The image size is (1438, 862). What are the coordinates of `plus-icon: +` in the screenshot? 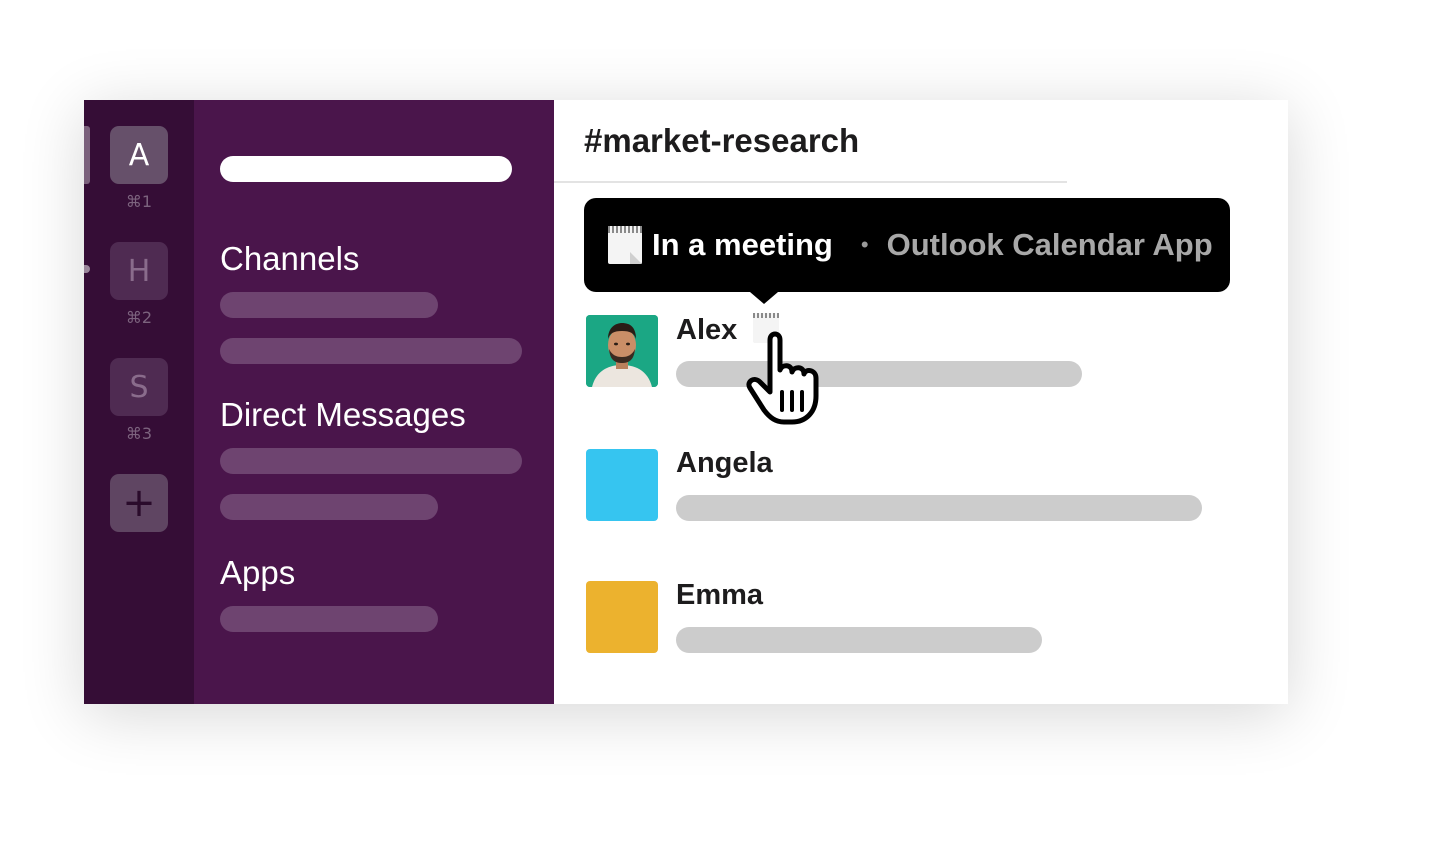 It's located at (139, 503).